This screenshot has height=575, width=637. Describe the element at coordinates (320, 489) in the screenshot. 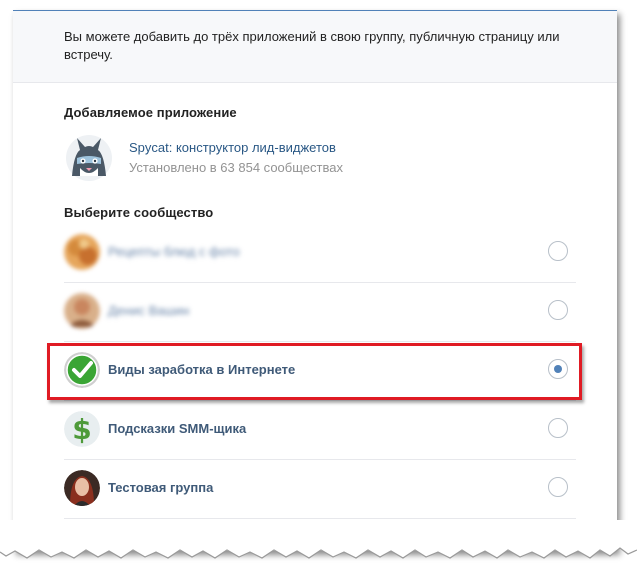

I see `group-row: Тестовая группа` at that location.